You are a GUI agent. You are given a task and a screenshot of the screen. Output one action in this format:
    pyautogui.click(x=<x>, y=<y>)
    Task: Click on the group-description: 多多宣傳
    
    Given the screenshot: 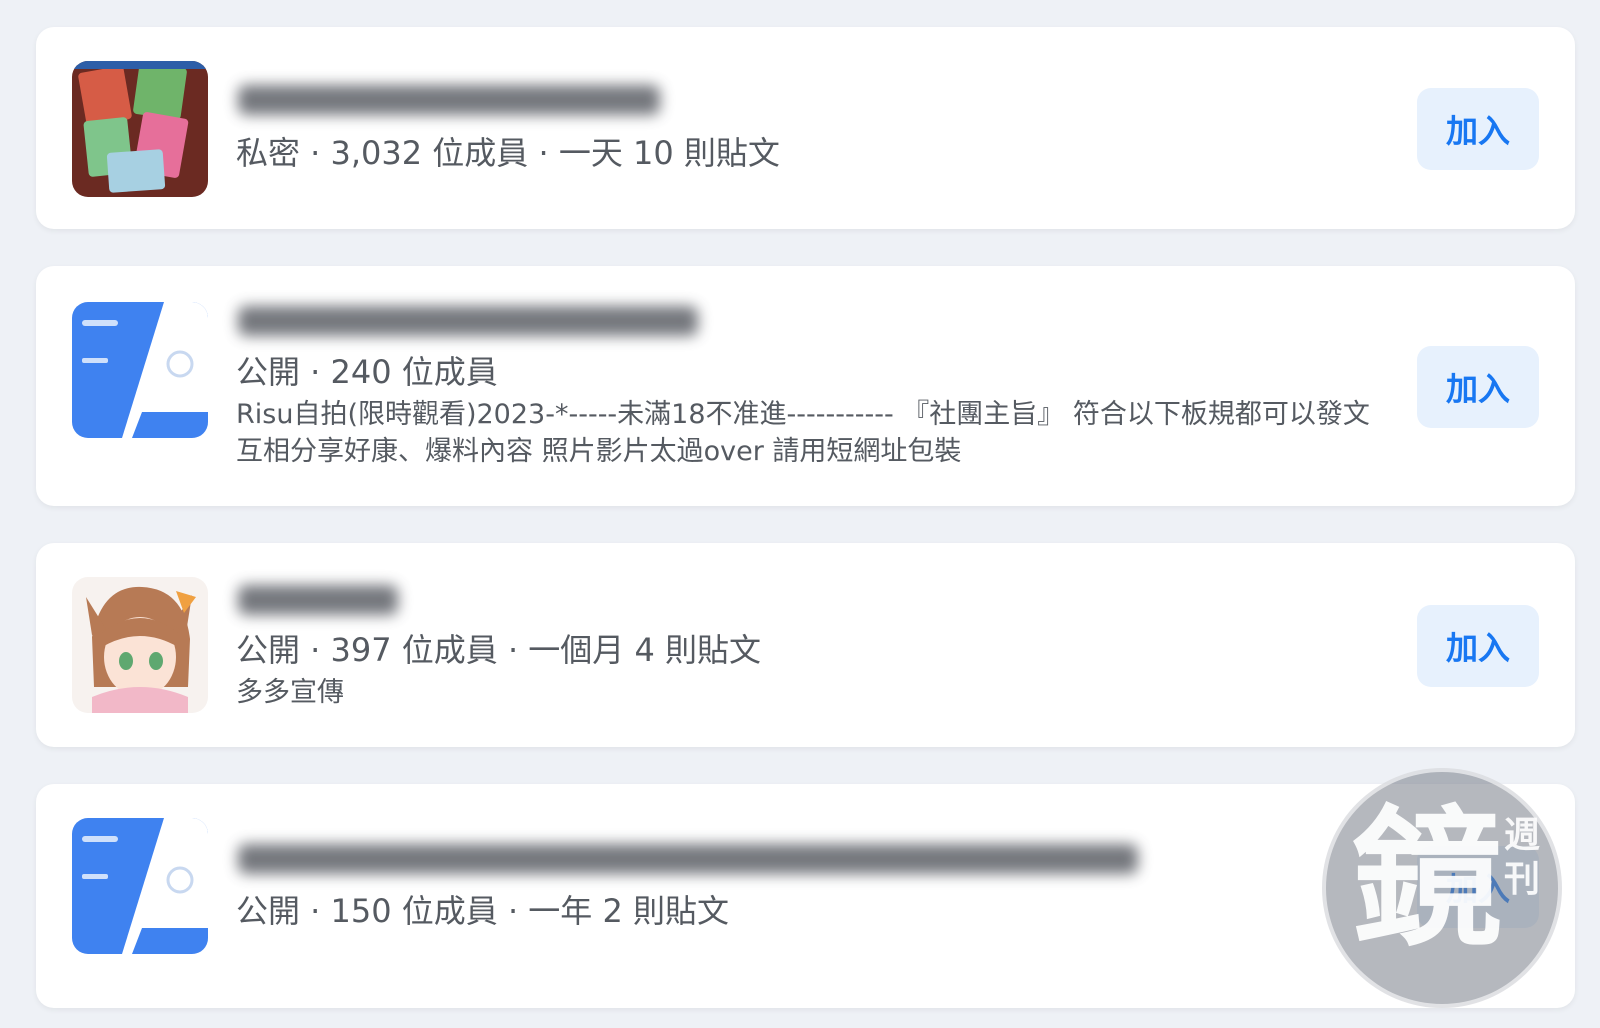 What is the action you would take?
    pyautogui.click(x=290, y=692)
    